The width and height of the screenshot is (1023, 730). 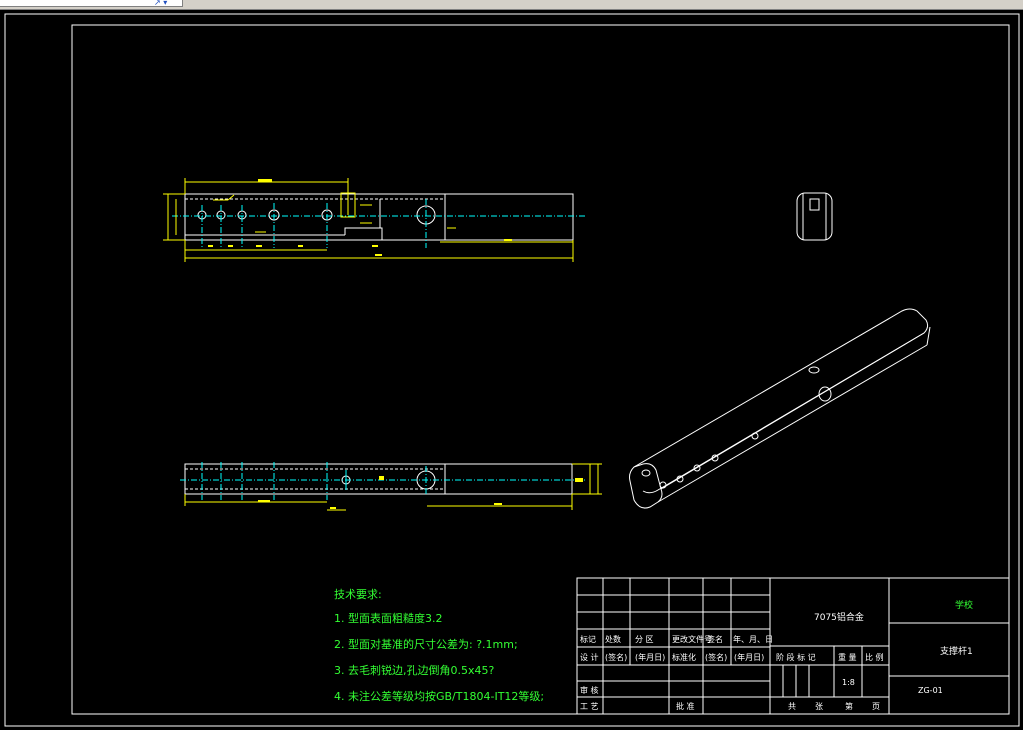 I want to click on front-view-body, so click(x=379, y=217).